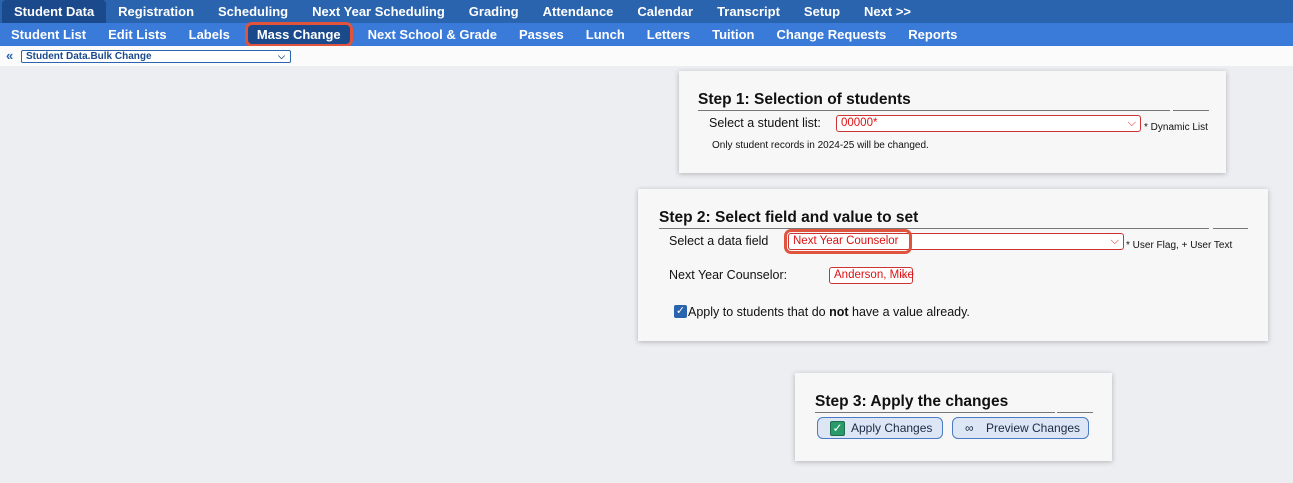 Image resolution: width=1293 pixels, height=483 pixels. Describe the element at coordinates (494, 11) in the screenshot. I see `nav-grading: Grading` at that location.